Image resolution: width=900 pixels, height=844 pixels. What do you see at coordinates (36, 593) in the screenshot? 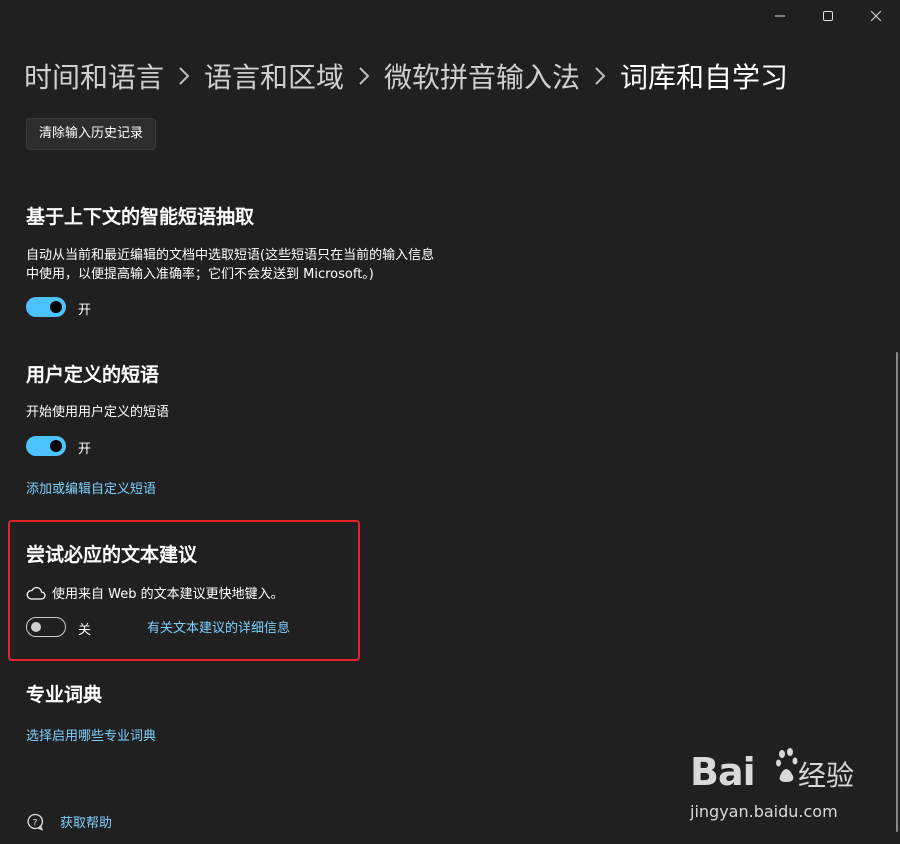
I see `cloud-icon` at bounding box center [36, 593].